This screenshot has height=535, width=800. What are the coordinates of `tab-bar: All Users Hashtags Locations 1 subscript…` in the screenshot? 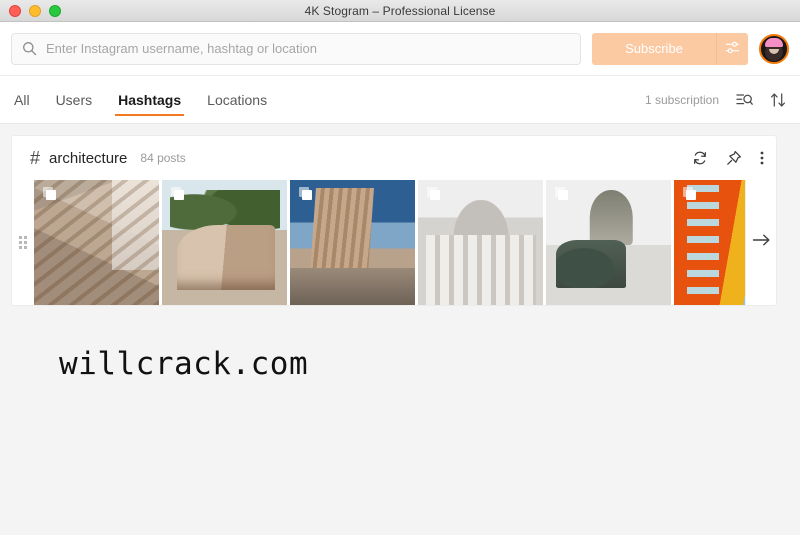 It's located at (400, 100).